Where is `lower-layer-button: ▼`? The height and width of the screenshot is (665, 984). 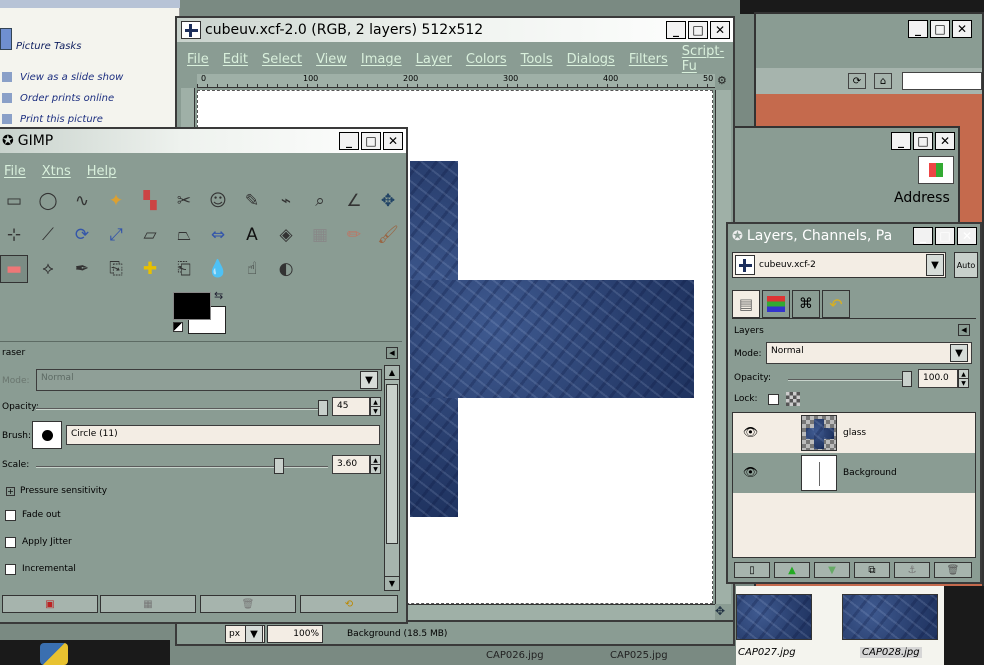 lower-layer-button: ▼ is located at coordinates (832, 570).